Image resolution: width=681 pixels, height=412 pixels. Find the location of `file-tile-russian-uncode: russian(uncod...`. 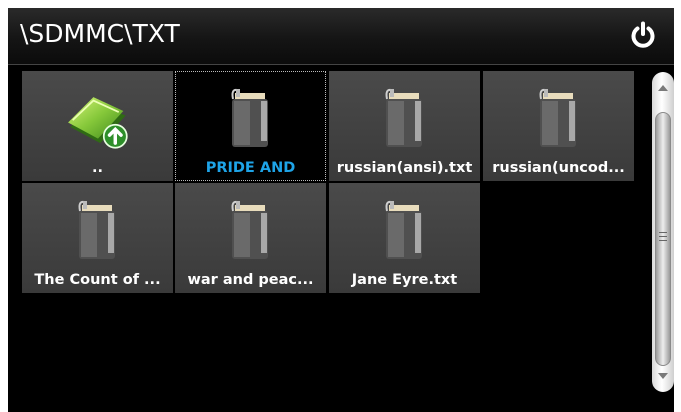

file-tile-russian-uncode: russian(uncod... is located at coordinates (558, 126).